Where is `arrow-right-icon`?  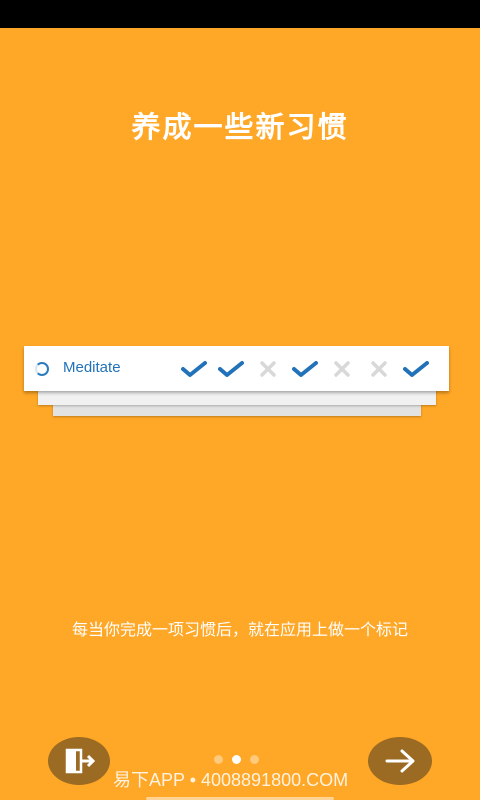 arrow-right-icon is located at coordinates (400, 761).